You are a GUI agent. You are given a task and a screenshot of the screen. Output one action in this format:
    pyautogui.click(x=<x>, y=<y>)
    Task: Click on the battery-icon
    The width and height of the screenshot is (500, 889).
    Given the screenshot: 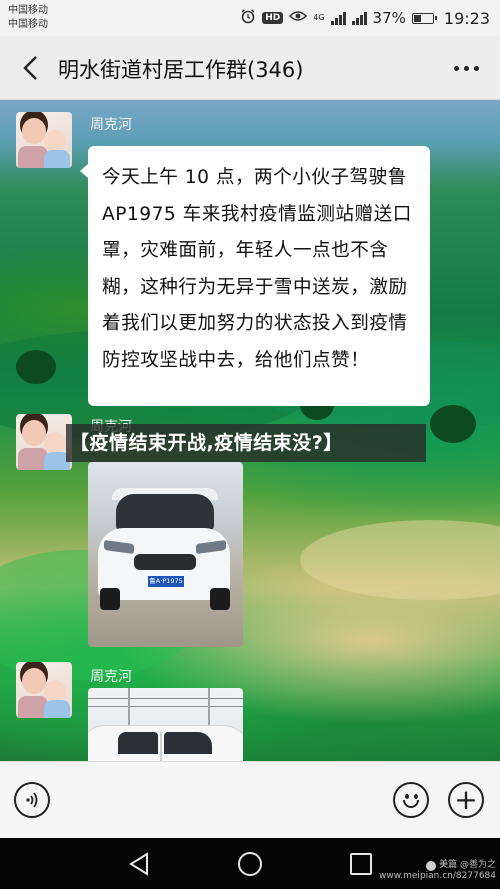 What is the action you would take?
    pyautogui.click(x=424, y=18)
    